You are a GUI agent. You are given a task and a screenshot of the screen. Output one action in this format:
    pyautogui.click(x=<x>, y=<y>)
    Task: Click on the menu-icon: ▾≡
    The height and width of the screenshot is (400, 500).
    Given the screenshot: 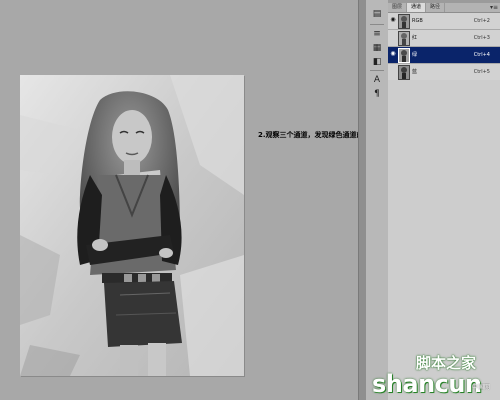 What is the action you would take?
    pyautogui.click(x=494, y=7)
    